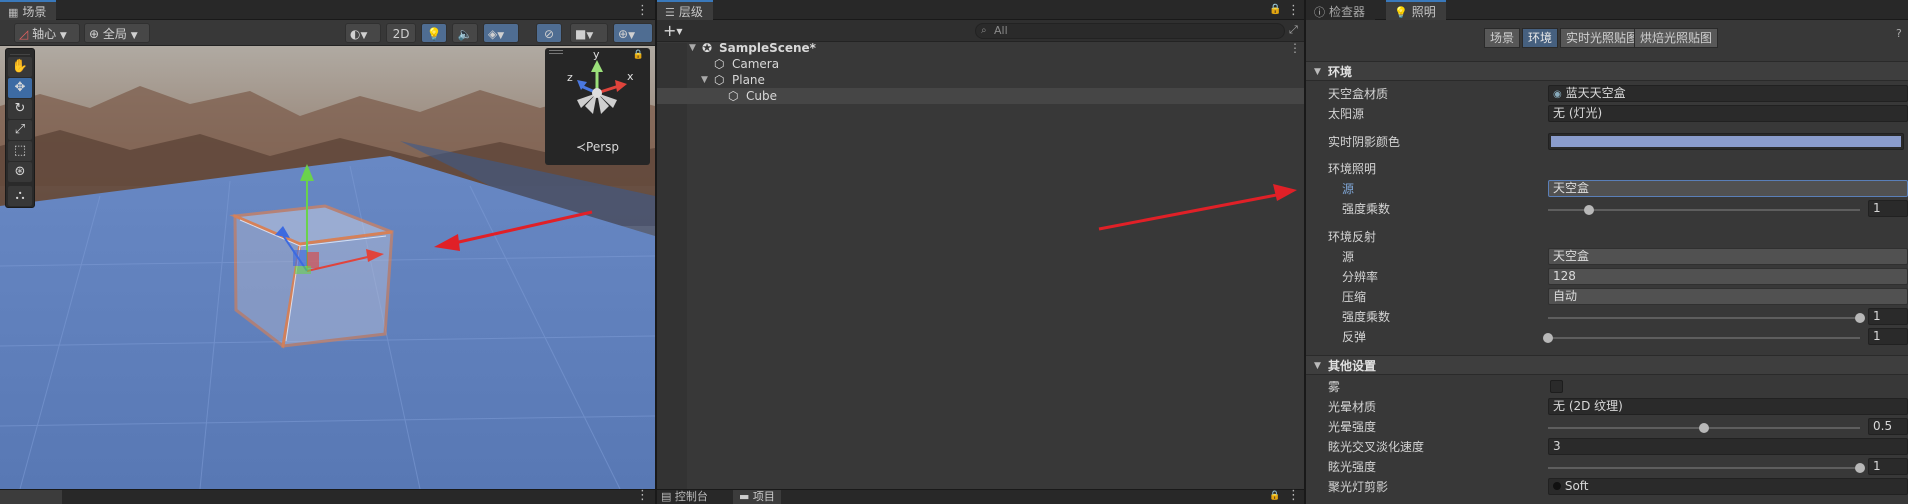  I want to click on tab-hierarchy: ☰ 层级, so click(685, 10).